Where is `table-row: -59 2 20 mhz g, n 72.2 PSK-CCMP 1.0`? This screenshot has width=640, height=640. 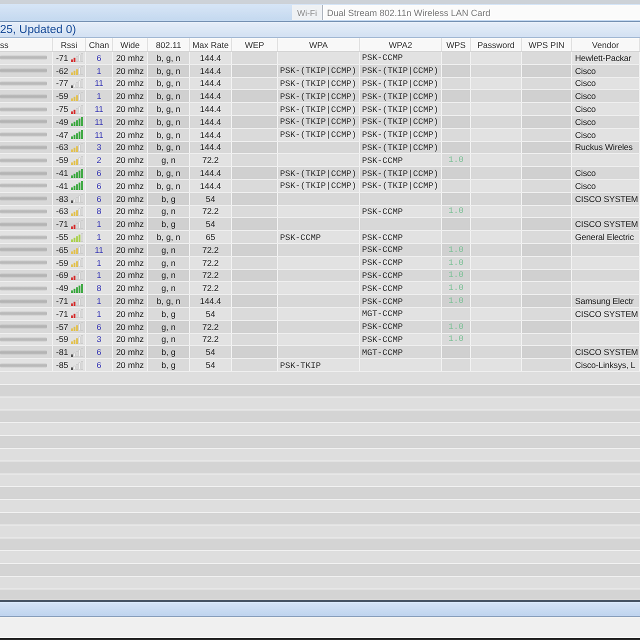 table-row: -59 2 20 mhz g, n 72.2 PSK-CCMP 1.0 is located at coordinates (320, 161).